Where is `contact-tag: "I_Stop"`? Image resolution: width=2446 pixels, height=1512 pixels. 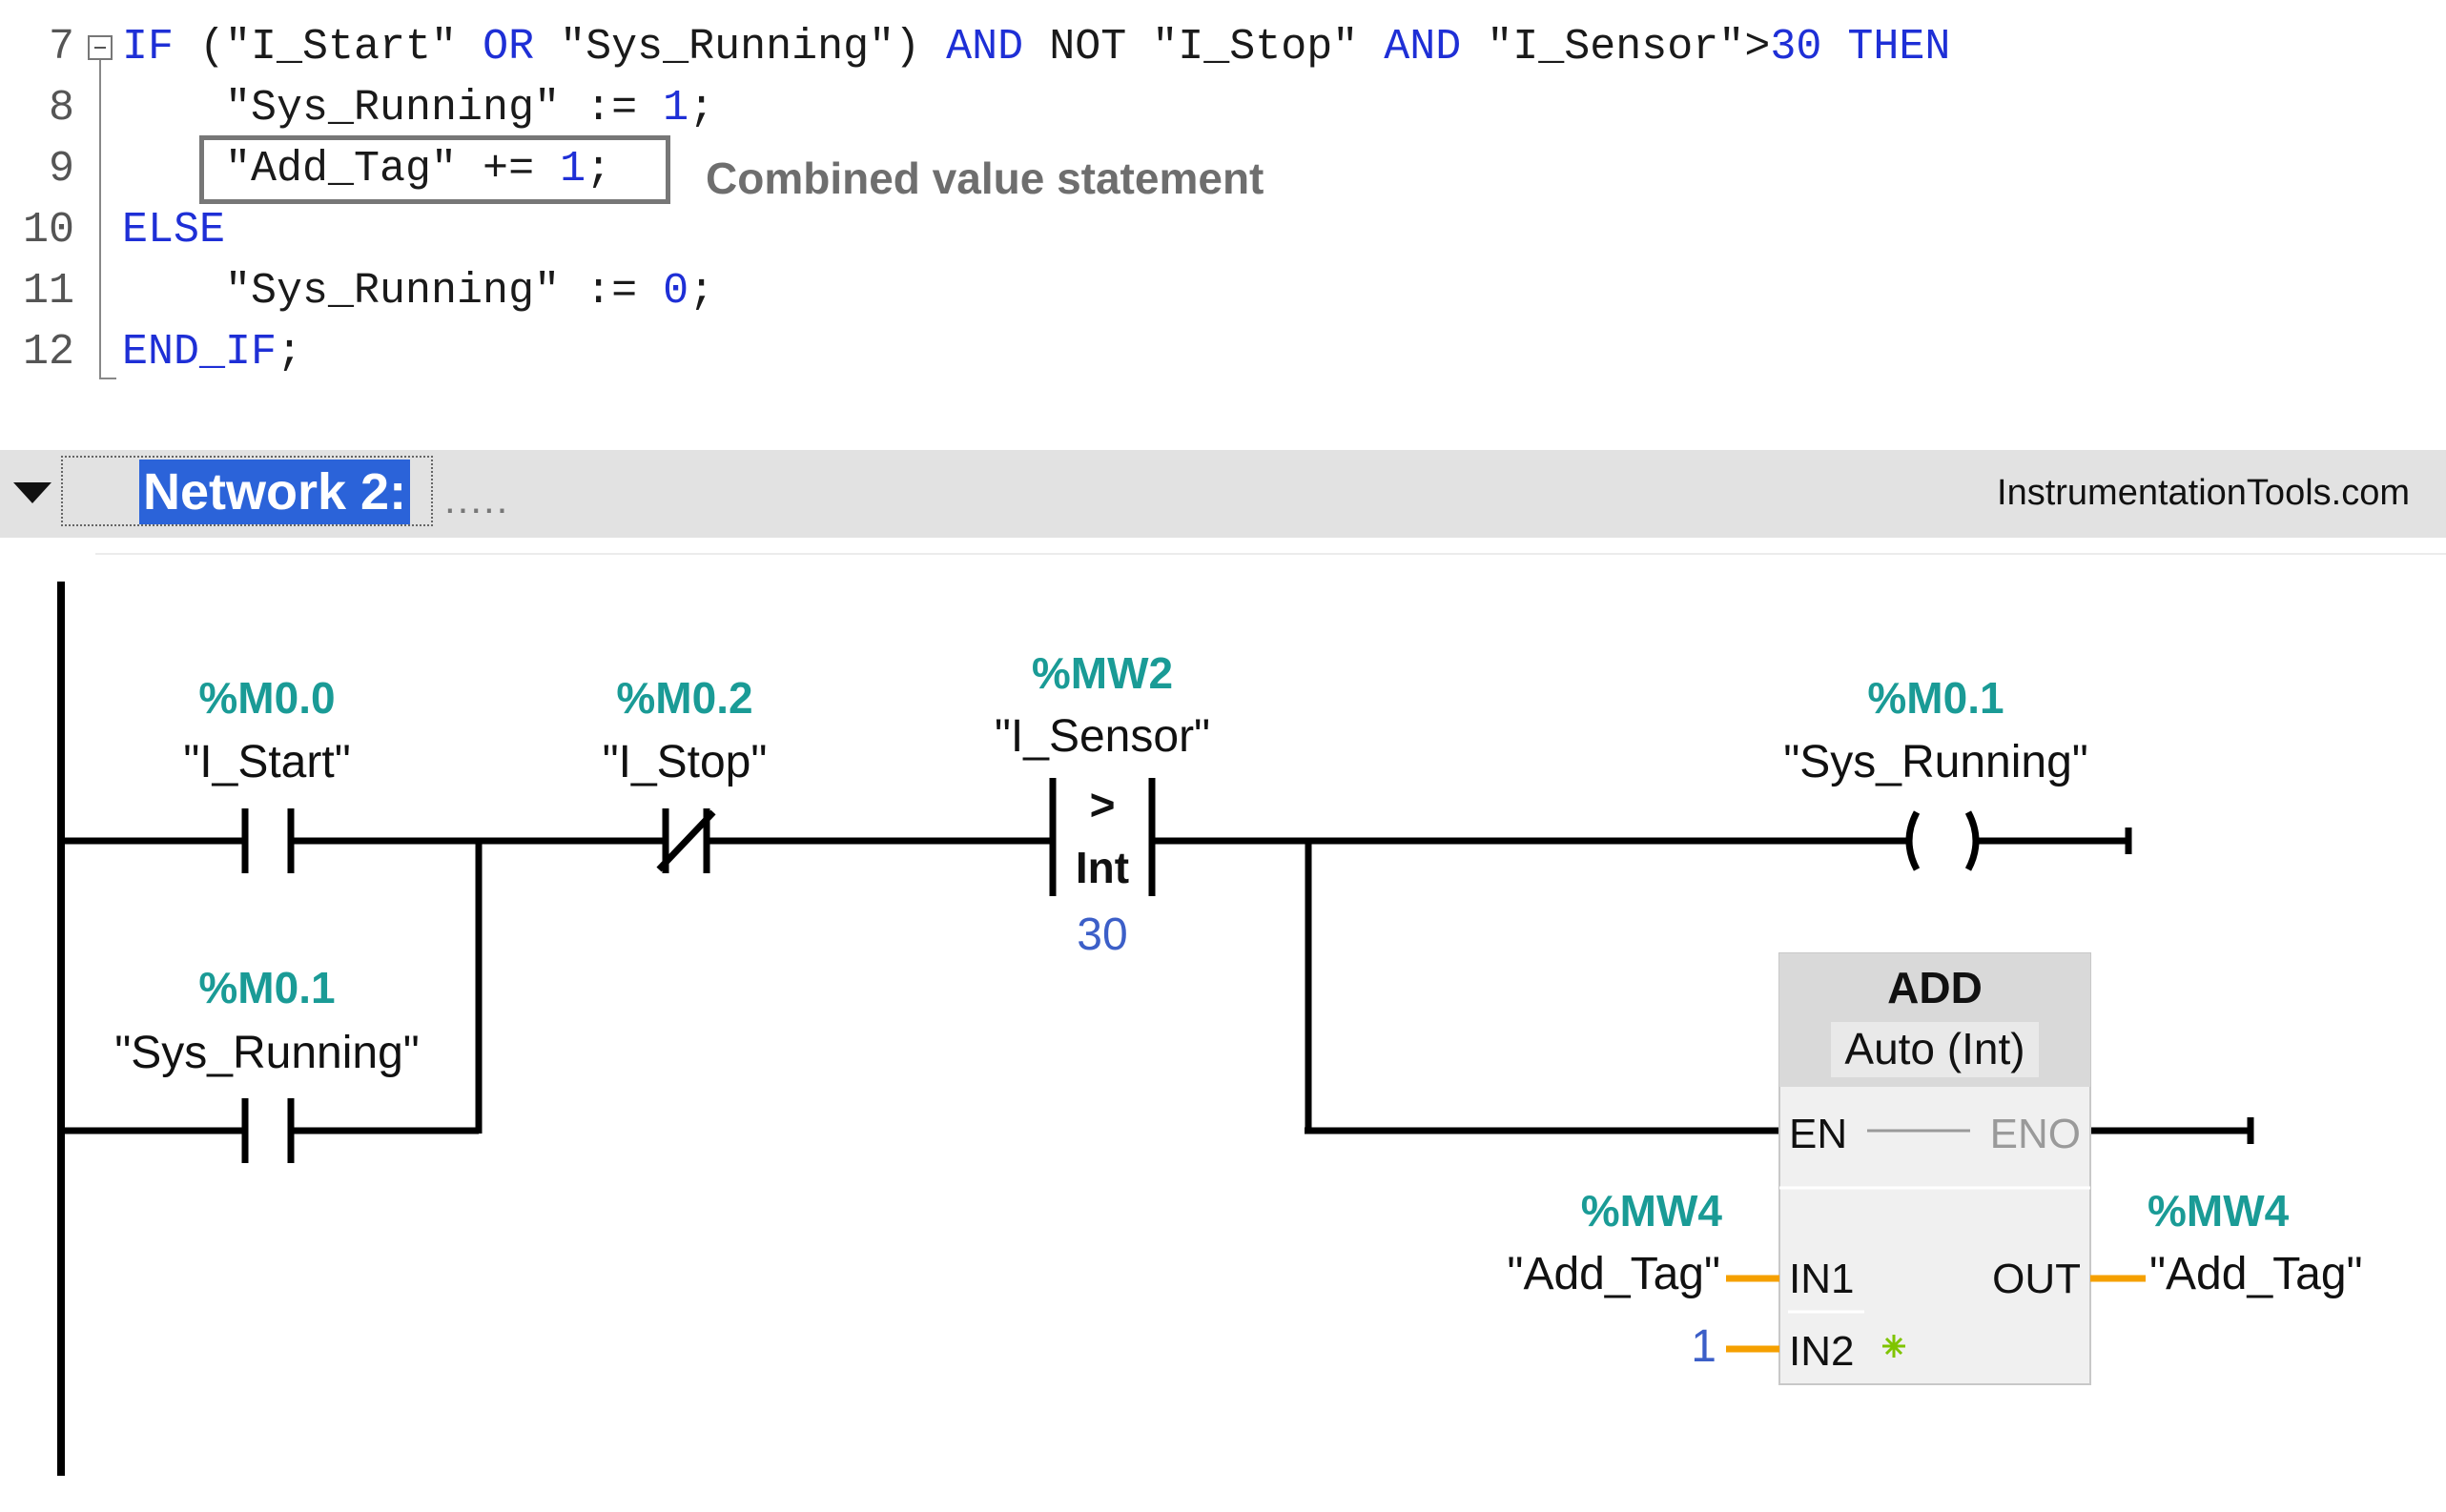
contact-tag: "I_Stop" is located at coordinates (685, 762).